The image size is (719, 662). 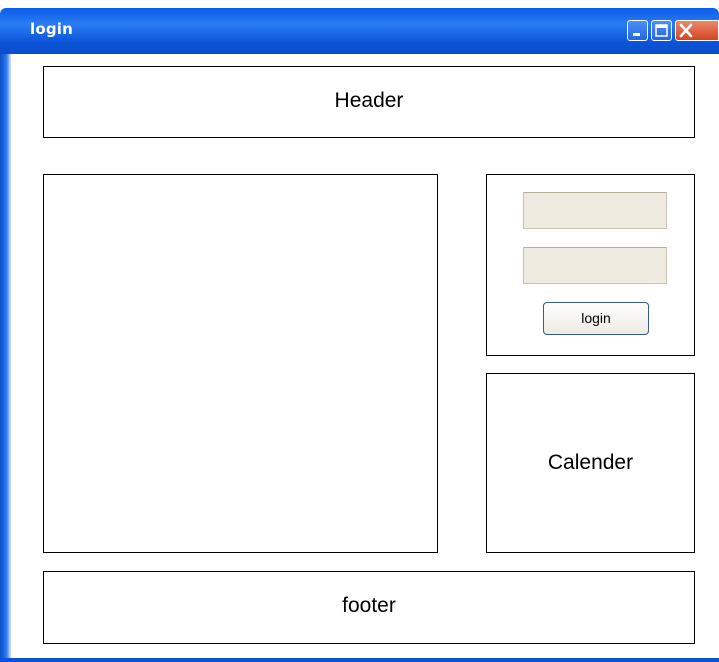 I want to click on minimize-button, so click(x=637, y=30).